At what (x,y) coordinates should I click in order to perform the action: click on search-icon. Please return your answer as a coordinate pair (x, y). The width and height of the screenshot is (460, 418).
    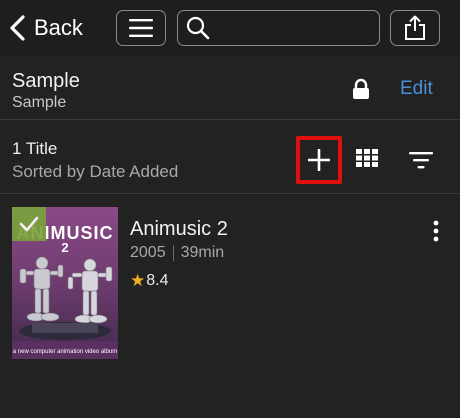
    Looking at the image, I should click on (198, 28).